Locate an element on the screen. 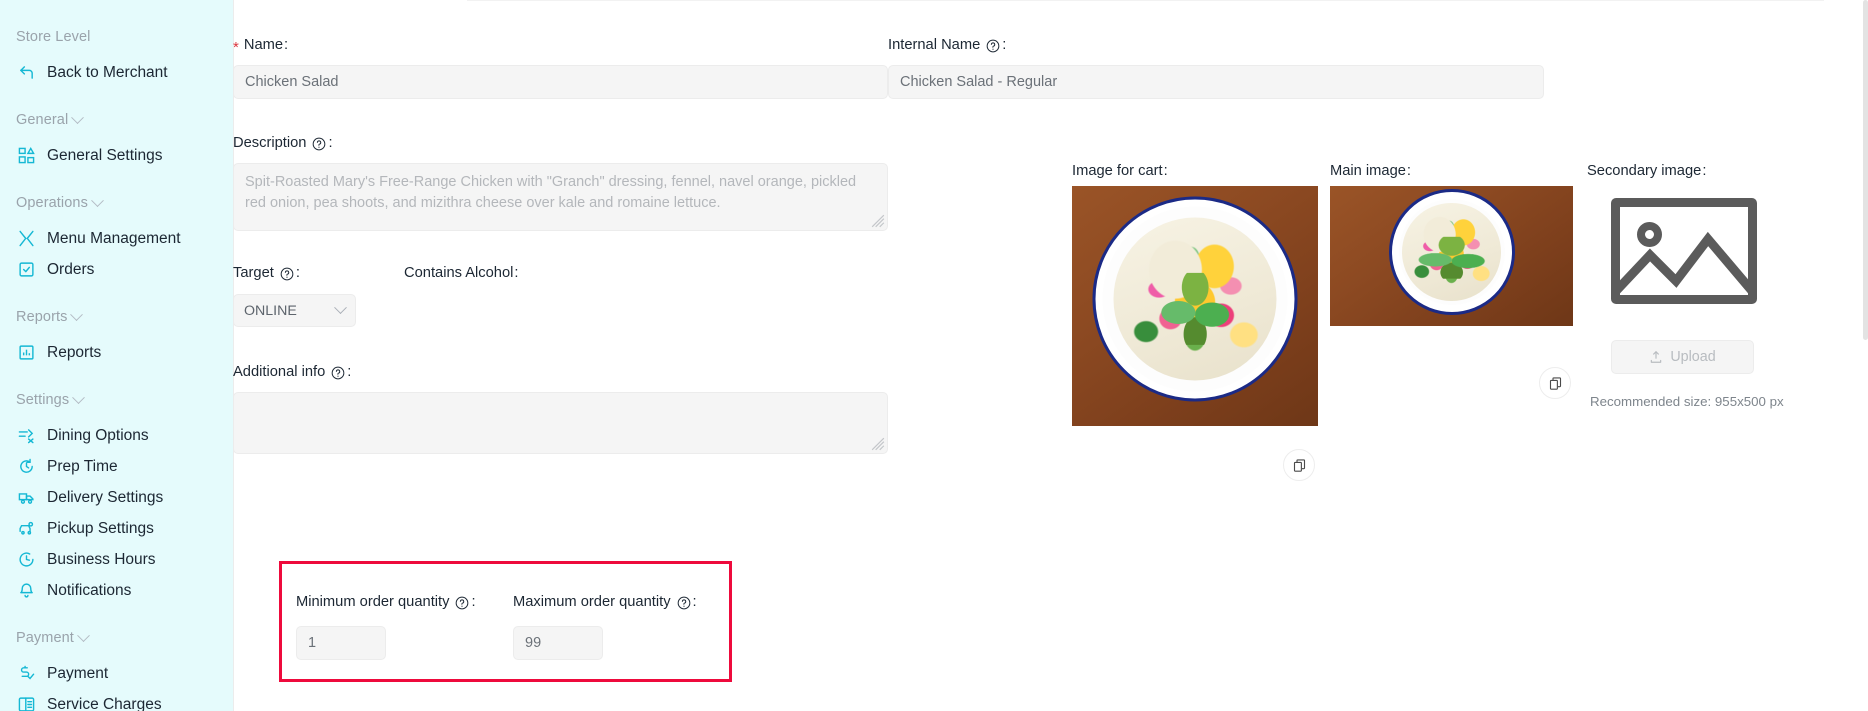 This screenshot has height=711, width=1868. main-image-label-colon: : is located at coordinates (1409, 171).